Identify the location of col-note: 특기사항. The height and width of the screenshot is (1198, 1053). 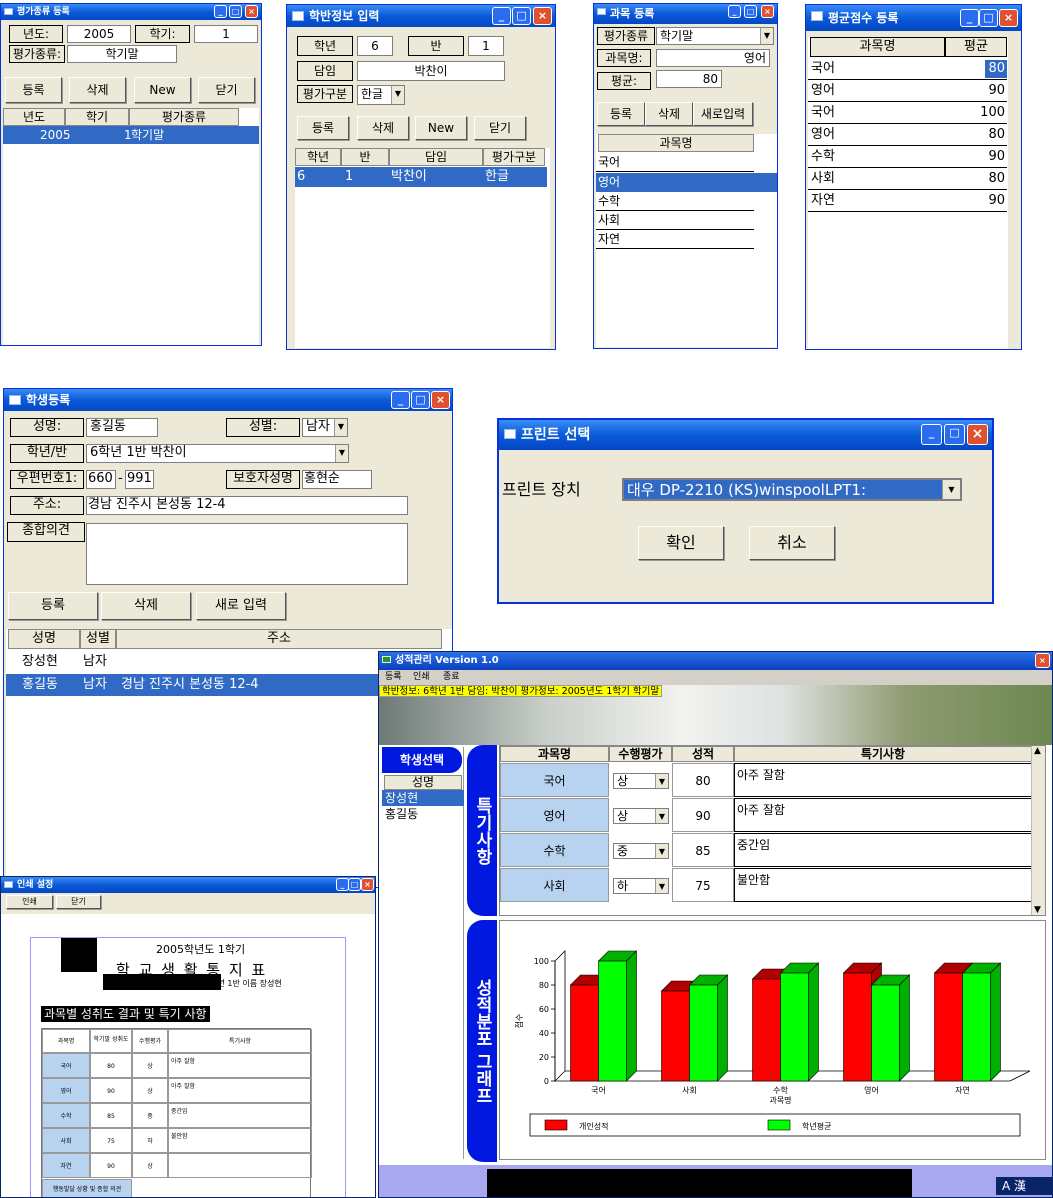
(883, 754).